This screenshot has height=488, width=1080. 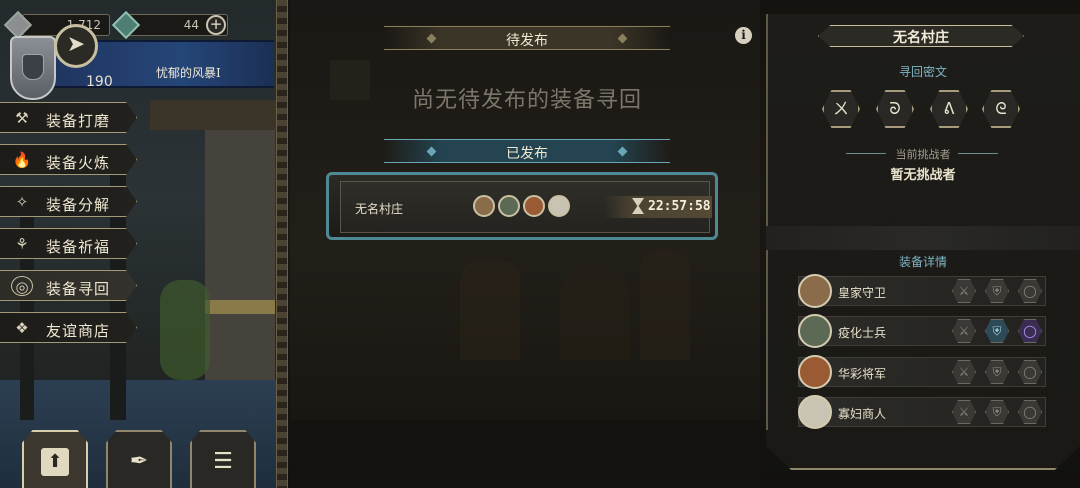 What do you see at coordinates (921, 38) in the screenshot?
I see `location-title: 无名村庄` at bounding box center [921, 38].